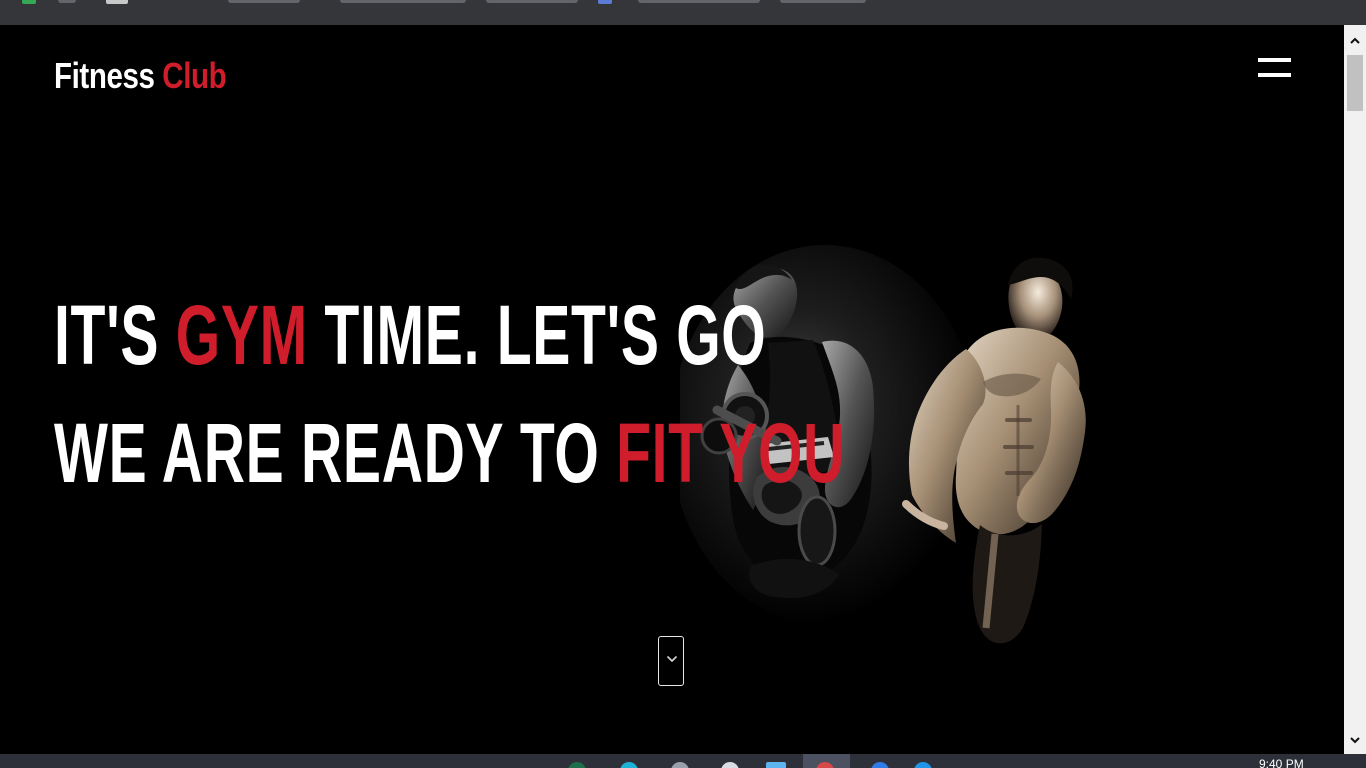 The width and height of the screenshot is (1366, 768). I want to click on chevron-down-icon, so click(672, 659).